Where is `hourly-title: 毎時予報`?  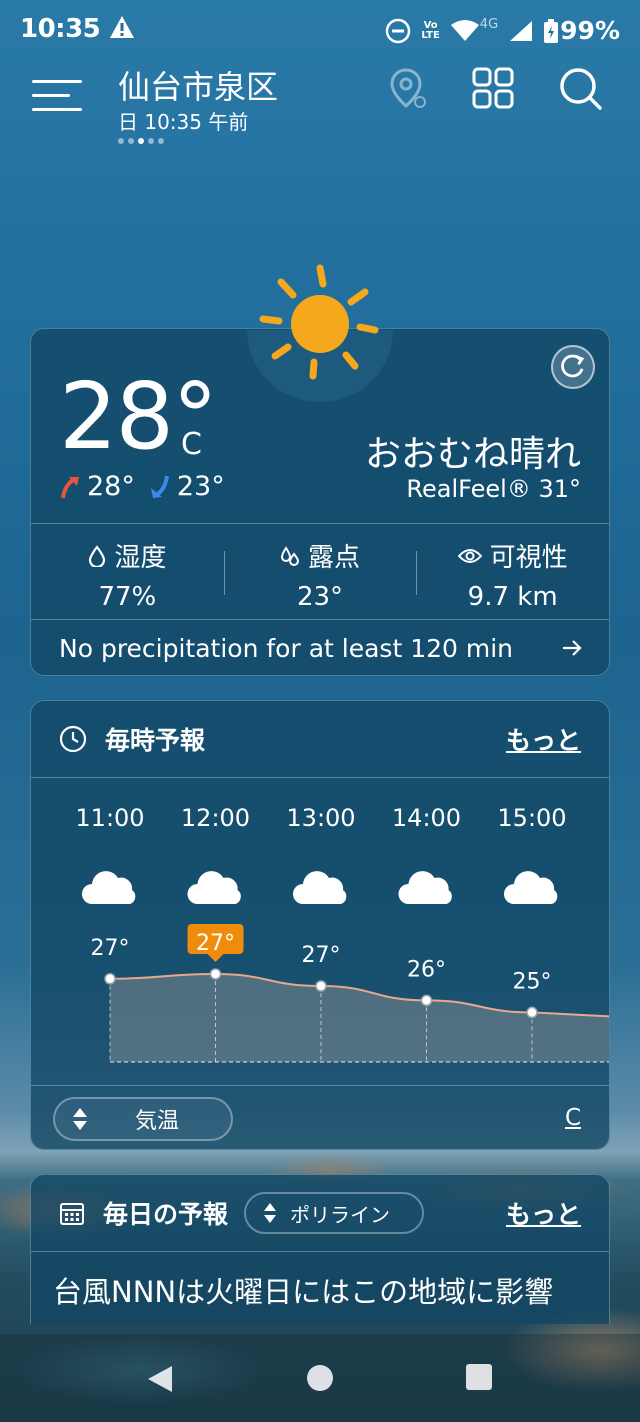 hourly-title: 毎時予報 is located at coordinates (155, 740).